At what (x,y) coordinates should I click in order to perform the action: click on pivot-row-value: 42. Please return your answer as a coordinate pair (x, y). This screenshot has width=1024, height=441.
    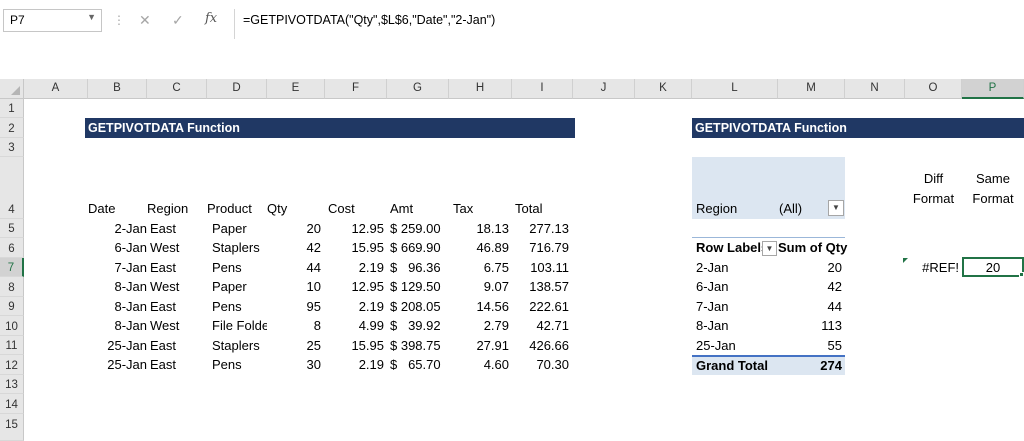
    Looking at the image, I should click on (810, 287).